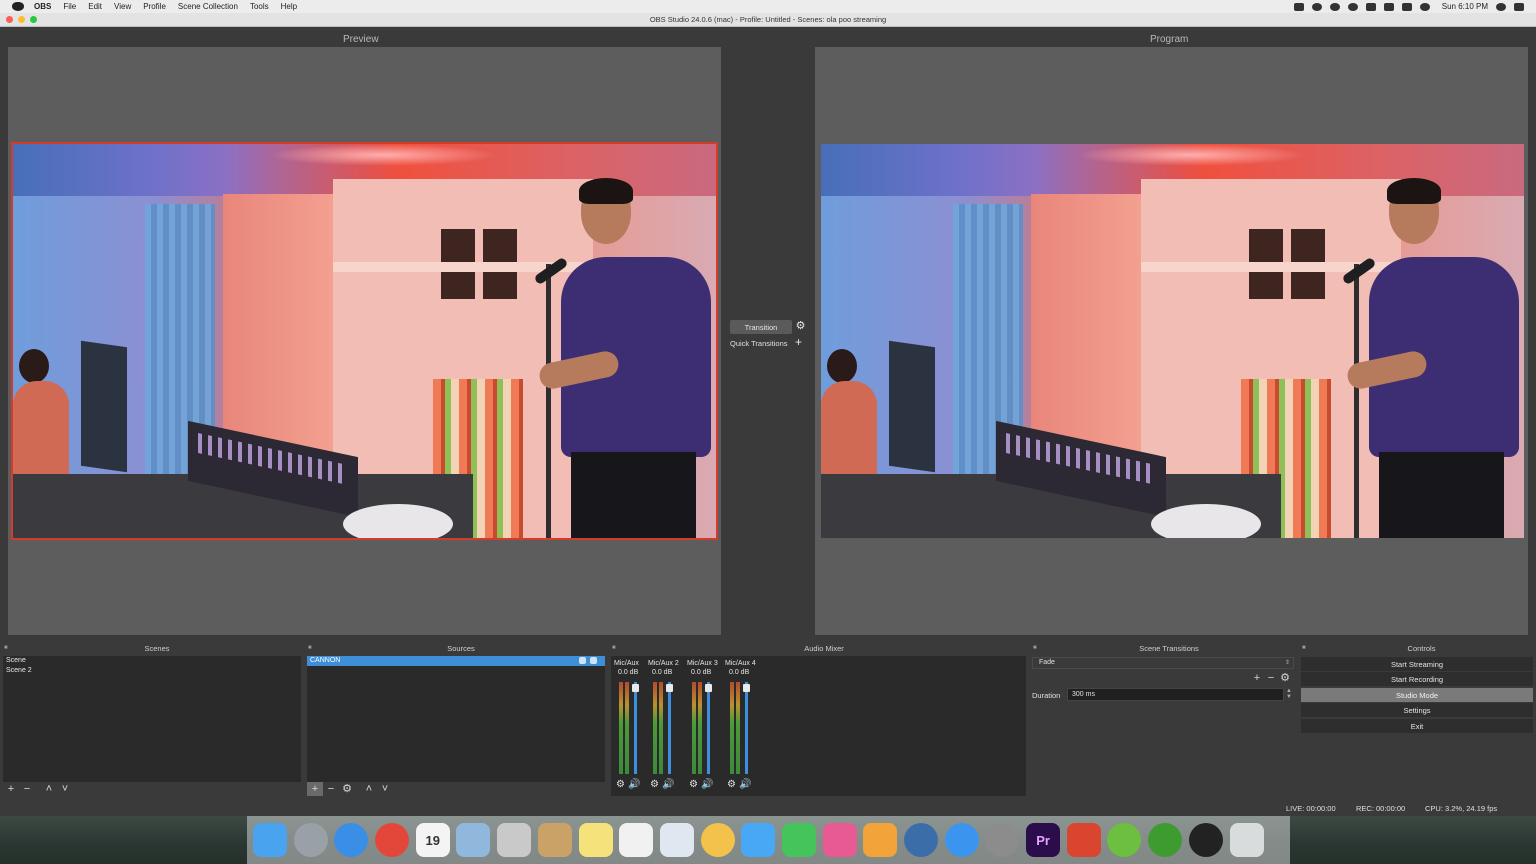 The height and width of the screenshot is (864, 1536). I want to click on remove-transition-button: −, so click(1271, 678).